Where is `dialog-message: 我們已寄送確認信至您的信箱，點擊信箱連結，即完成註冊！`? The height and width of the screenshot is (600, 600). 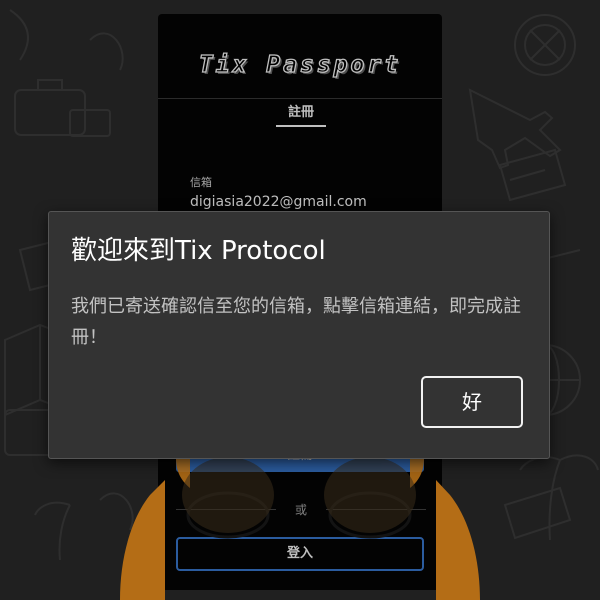
dialog-message: 我們已寄送確認信至您的信箱，點擊信箱連結，即完成註冊！ is located at coordinates (296, 322).